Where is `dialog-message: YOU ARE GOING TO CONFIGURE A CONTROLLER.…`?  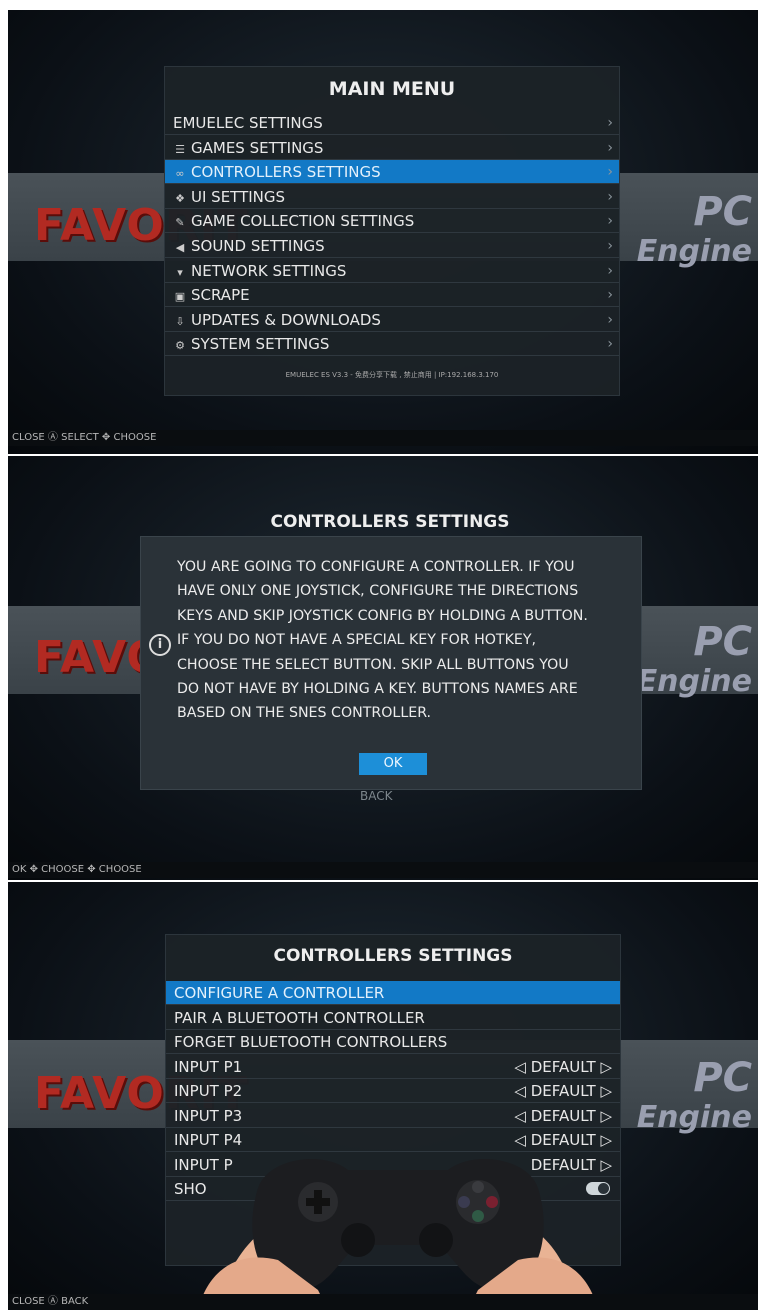
dialog-message: YOU ARE GOING TO CONFIGURE A CONTROLLER.… is located at coordinates (382, 640).